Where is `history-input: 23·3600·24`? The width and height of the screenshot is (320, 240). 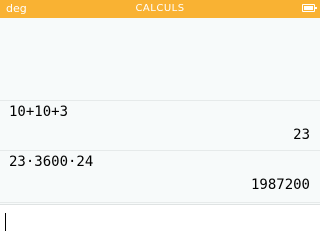 history-input: 23·3600·24 is located at coordinates (51, 162).